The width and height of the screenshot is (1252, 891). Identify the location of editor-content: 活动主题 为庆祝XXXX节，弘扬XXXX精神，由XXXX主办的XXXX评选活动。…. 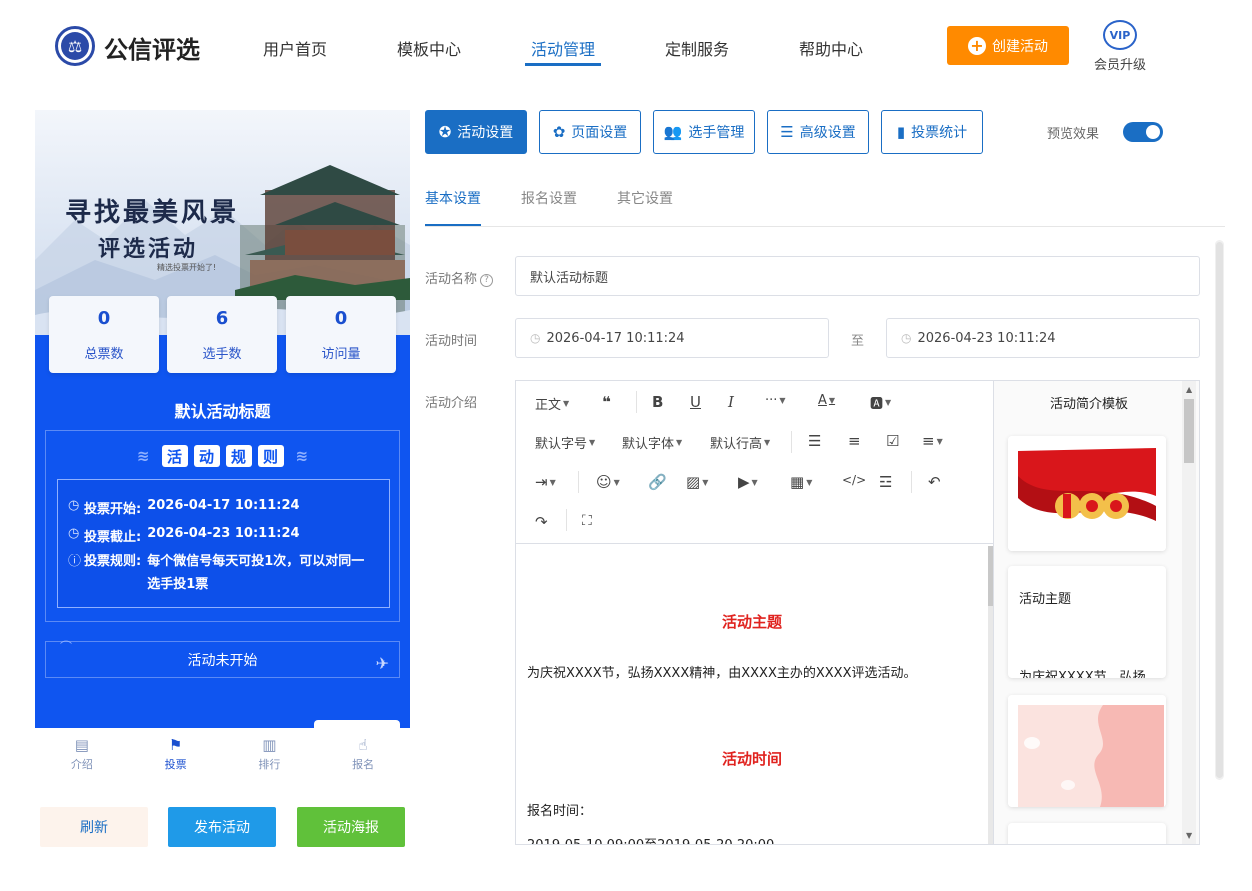
(754, 693).